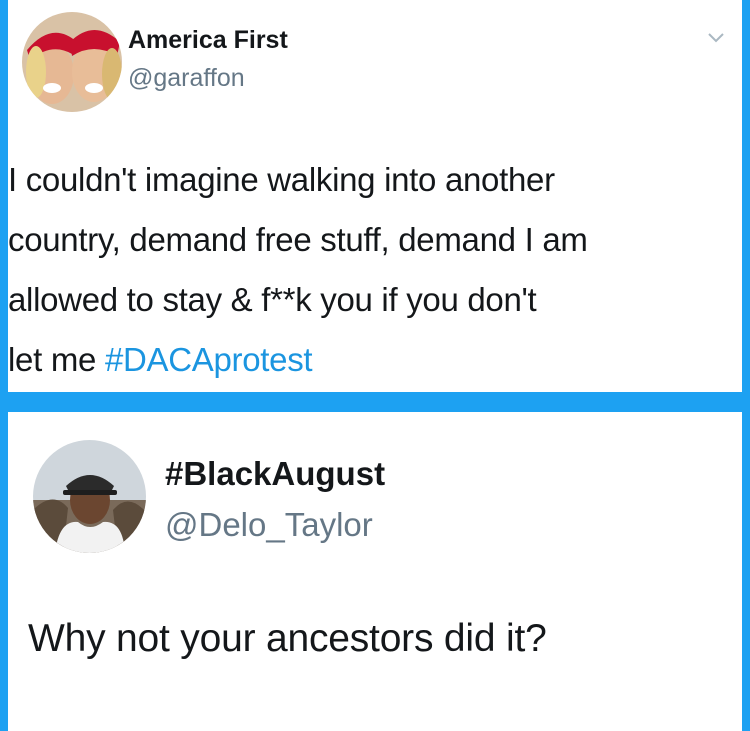 This screenshot has width=750, height=731. What do you see at coordinates (716, 38) in the screenshot?
I see `chevron-down-icon` at bounding box center [716, 38].